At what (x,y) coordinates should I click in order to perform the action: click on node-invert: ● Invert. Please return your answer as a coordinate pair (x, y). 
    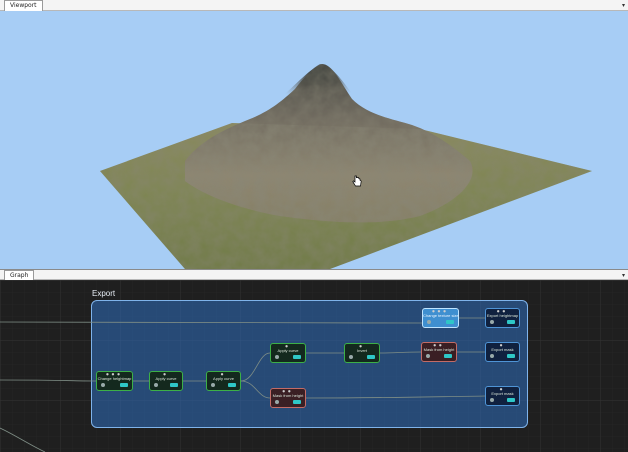
    Looking at the image, I should click on (362, 353).